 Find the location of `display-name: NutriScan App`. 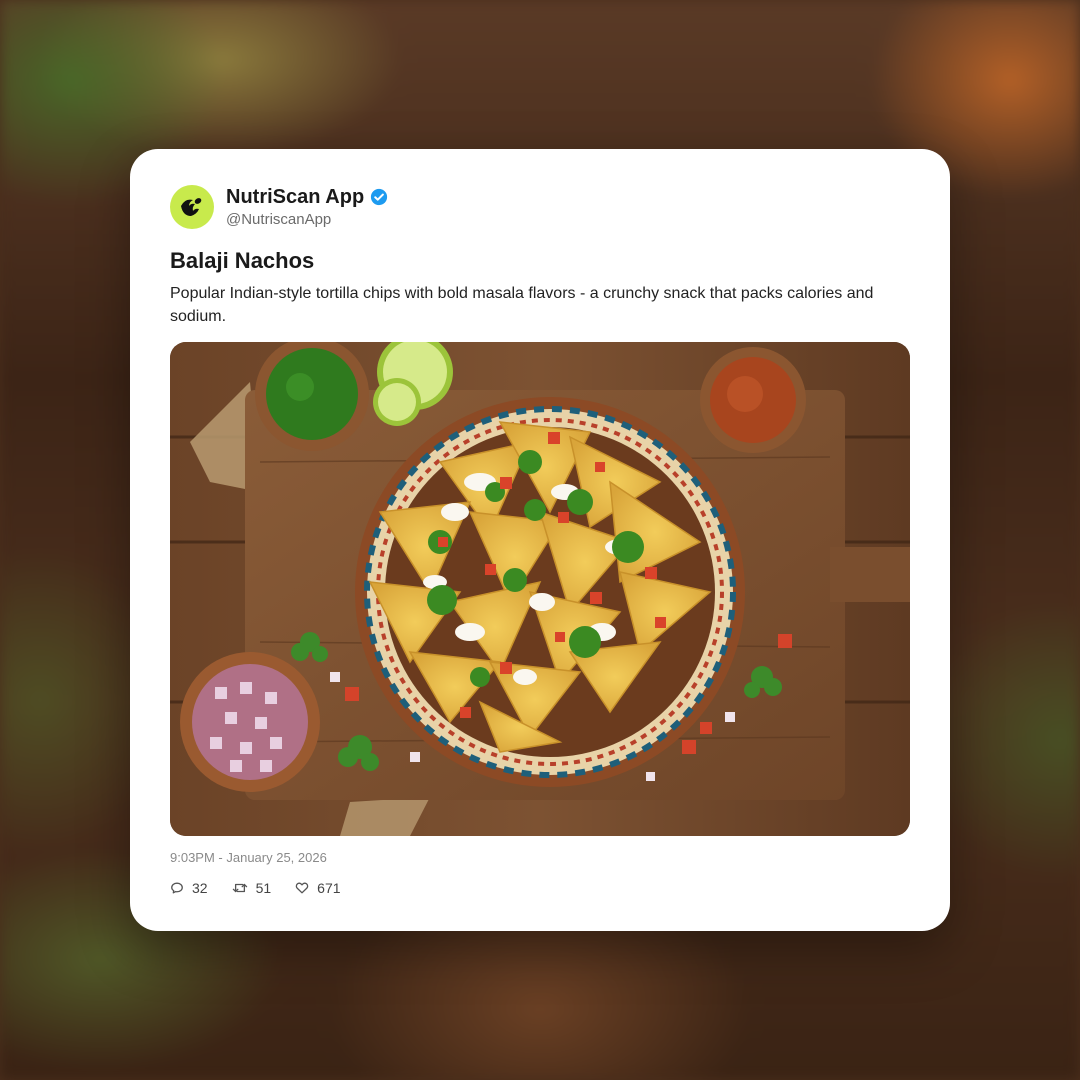

display-name: NutriScan App is located at coordinates (295, 197).